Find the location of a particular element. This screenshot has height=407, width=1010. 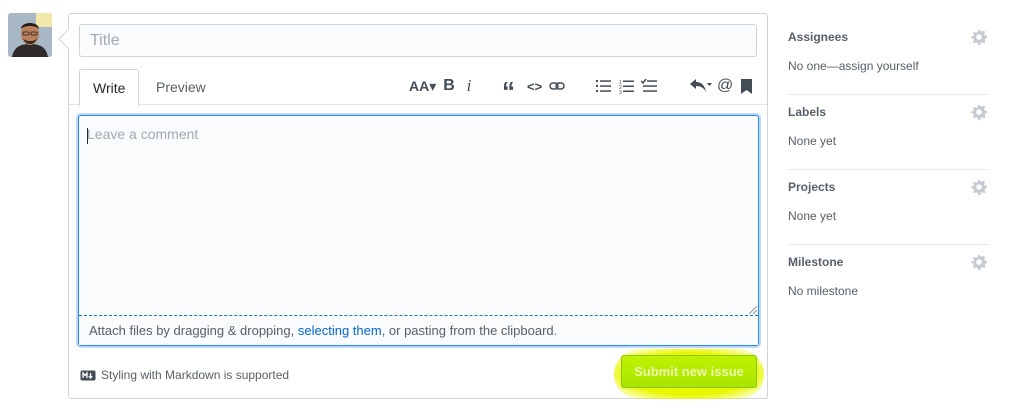

list-unordered-icon is located at coordinates (603, 86).